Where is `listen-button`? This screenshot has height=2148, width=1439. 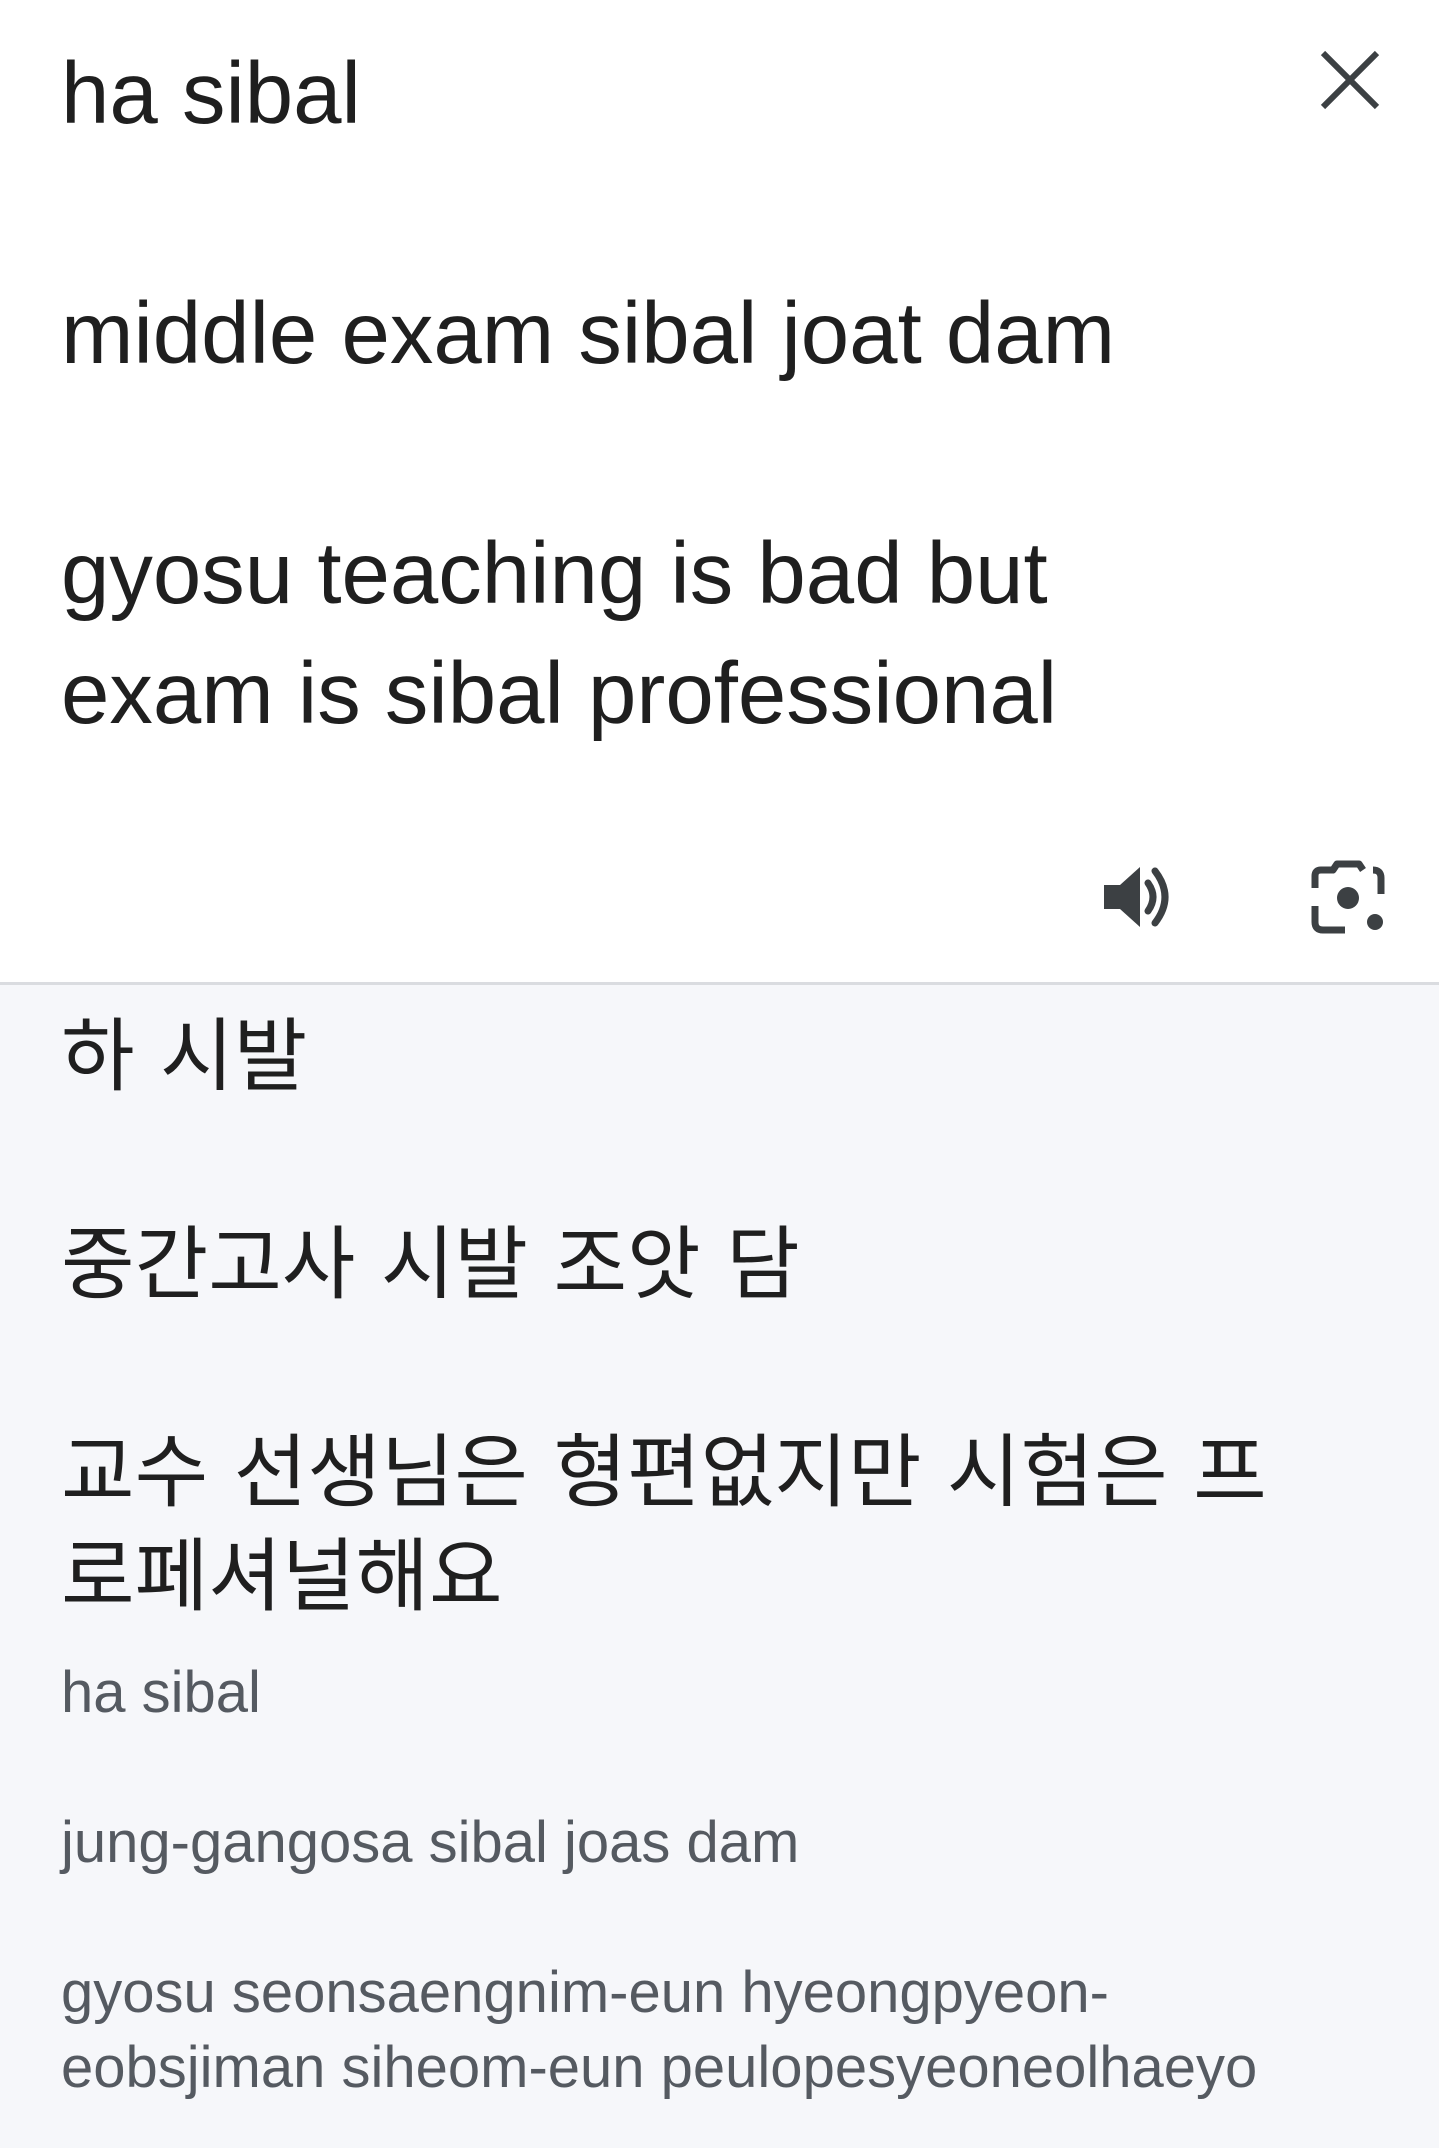
listen-button is located at coordinates (1140, 897).